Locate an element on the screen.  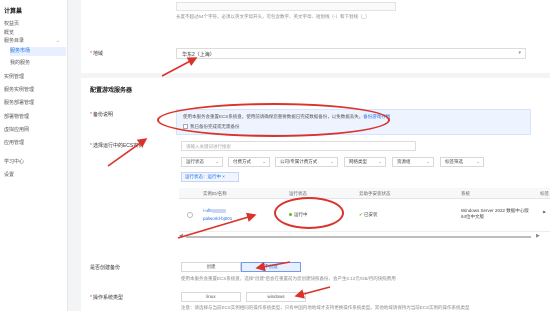
annotation-arrow-backup is located at coordinates (273, 266).